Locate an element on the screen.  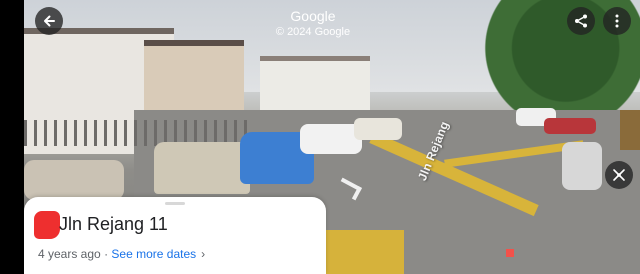
arrow-left-icon is located at coordinates (49, 21).